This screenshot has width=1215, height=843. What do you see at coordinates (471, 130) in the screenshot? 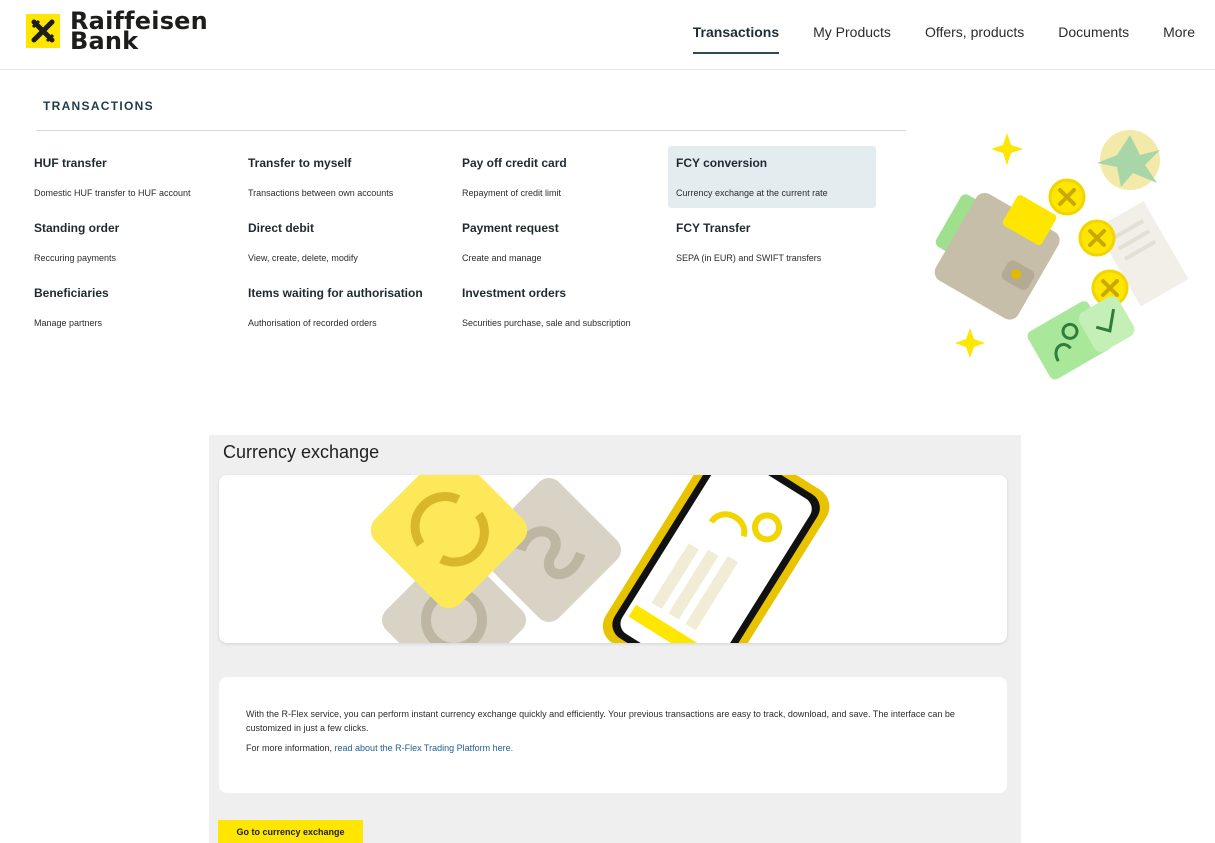
I see `menu-divider` at bounding box center [471, 130].